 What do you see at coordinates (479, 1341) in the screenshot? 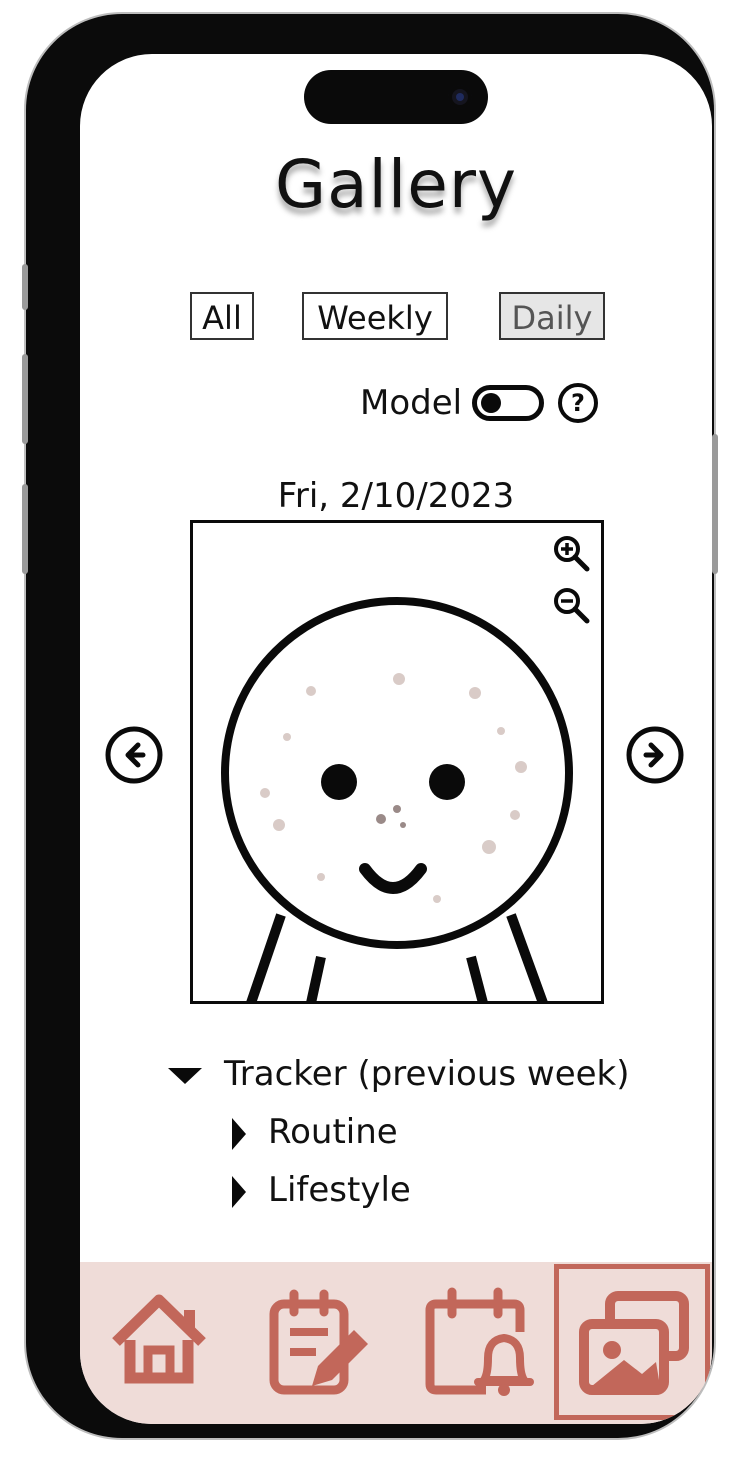
I see `calendar-reminder-icon` at bounding box center [479, 1341].